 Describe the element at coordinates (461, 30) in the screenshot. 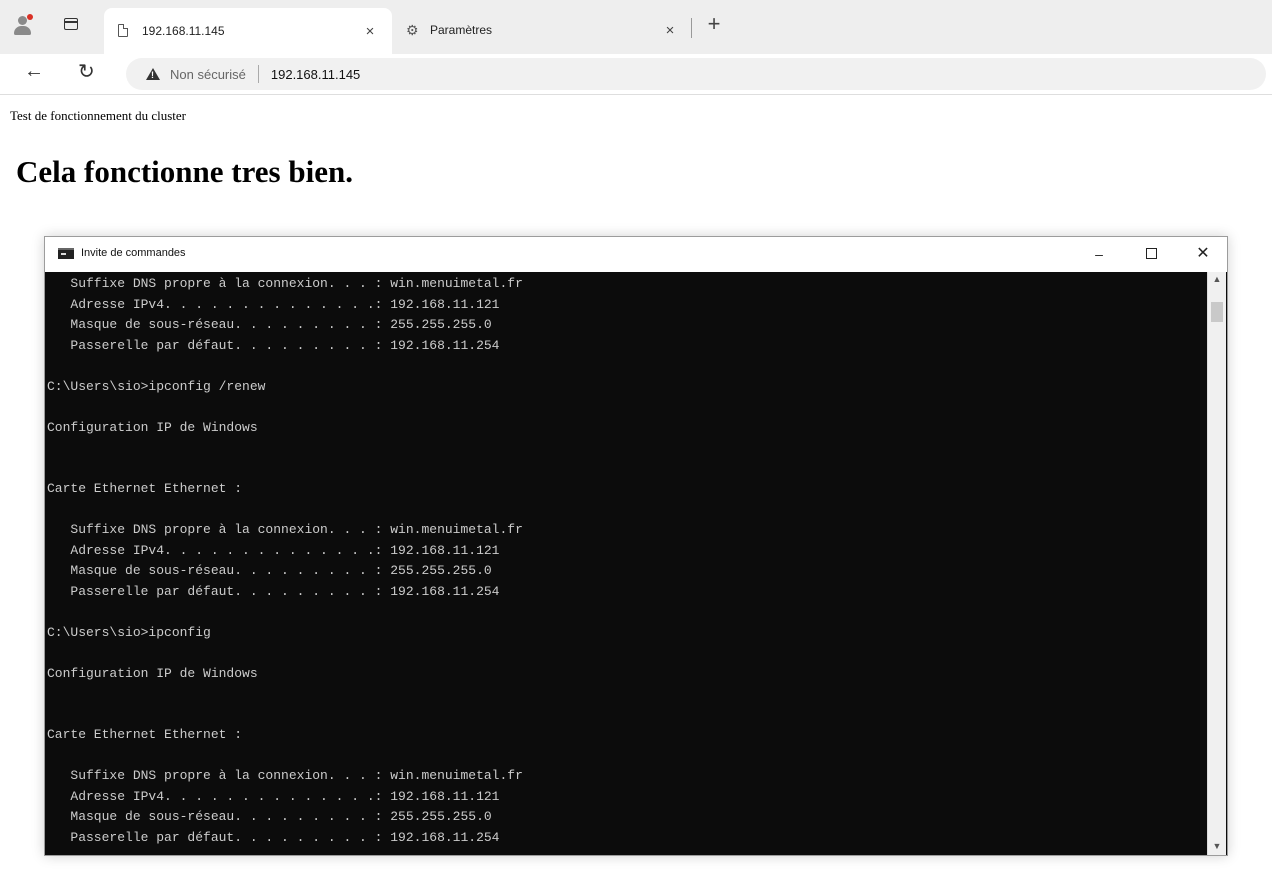

I see `tab-title: Paramètres` at that location.